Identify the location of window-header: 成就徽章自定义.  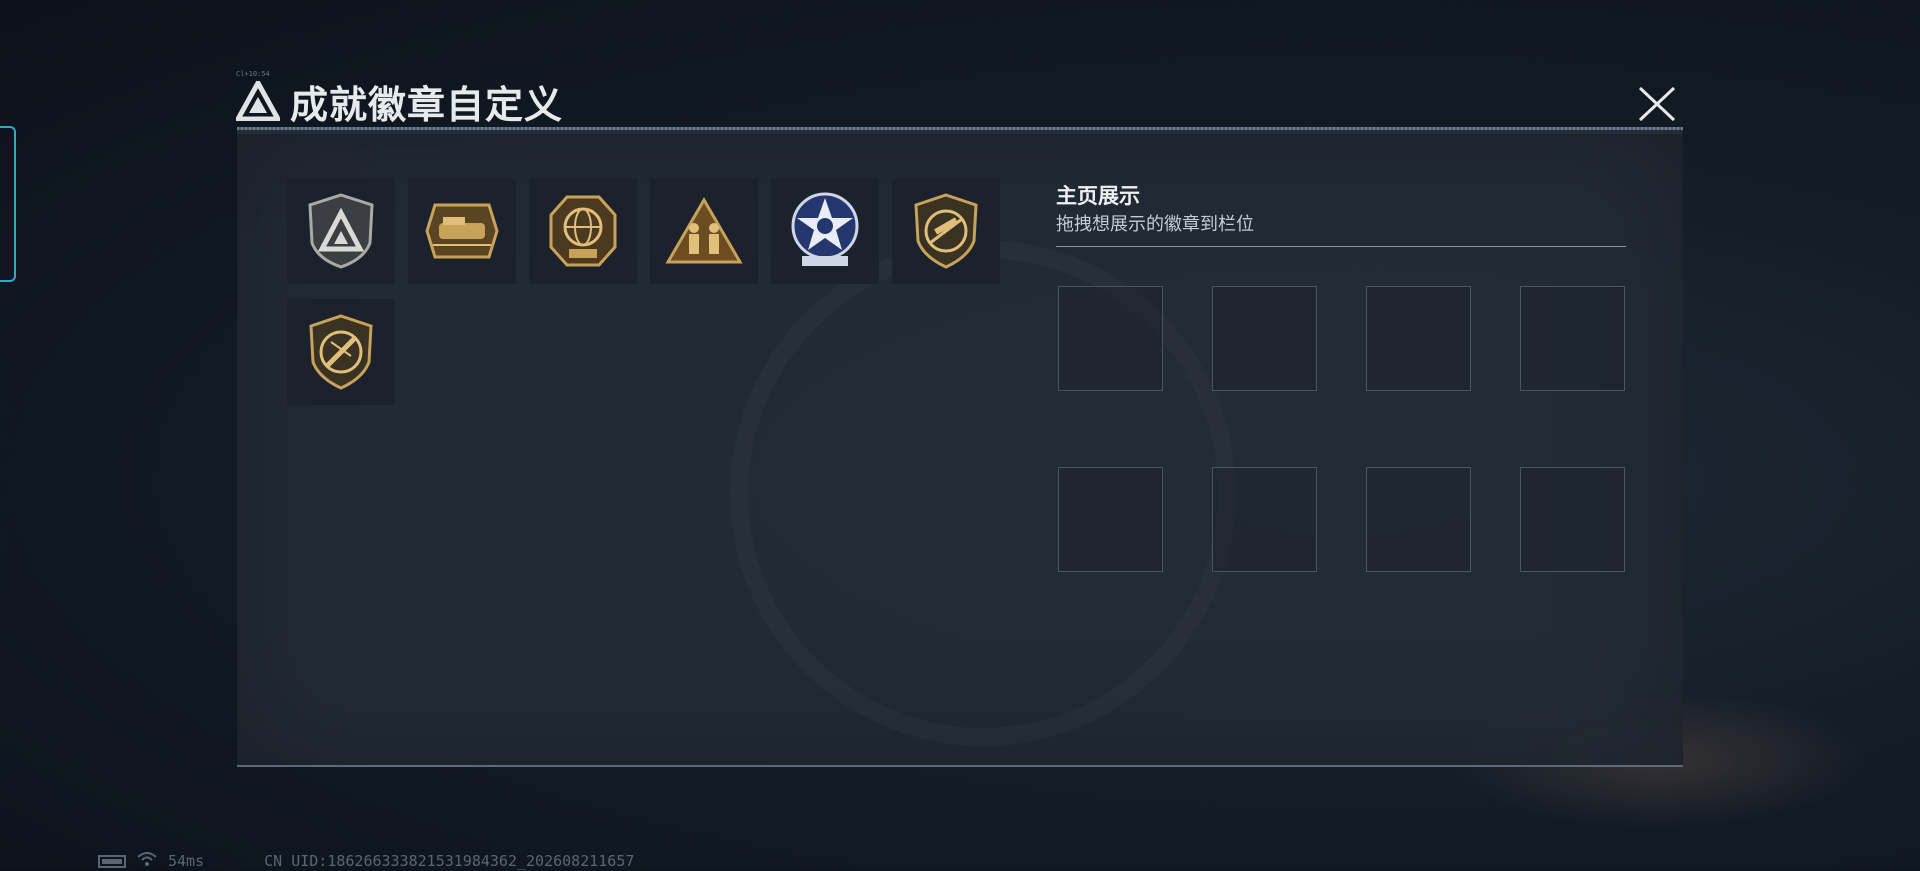
(400, 101).